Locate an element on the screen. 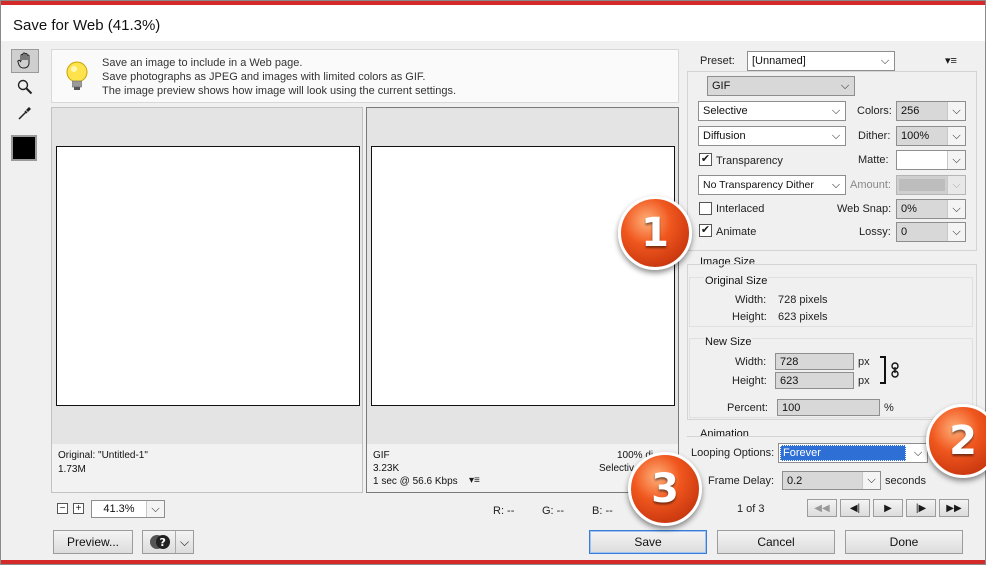 Image resolution: width=986 pixels, height=565 pixels. format-select: GIF ⌵ is located at coordinates (781, 86).